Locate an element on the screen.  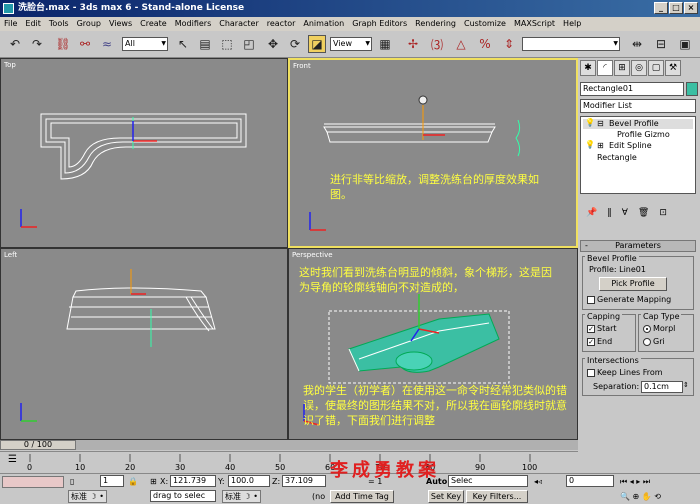
show-end-result-icon: ‖ is located at coordinates (609, 216).